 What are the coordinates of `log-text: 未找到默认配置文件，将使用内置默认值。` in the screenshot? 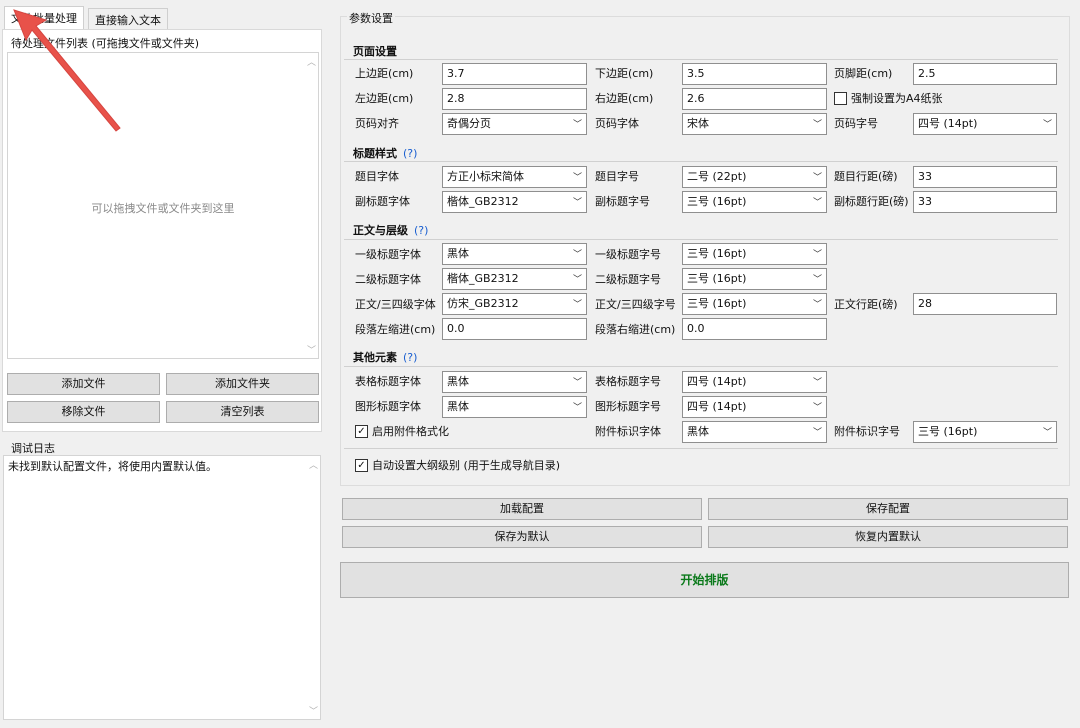 It's located at (112, 466).